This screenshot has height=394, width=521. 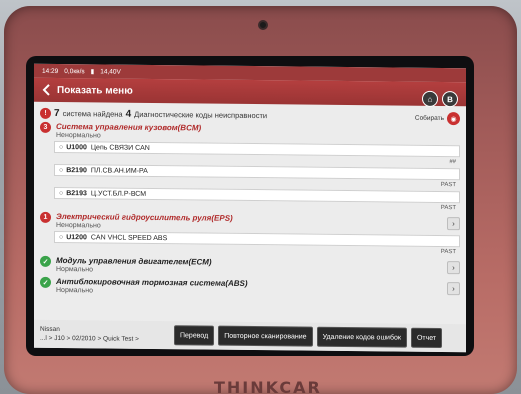 I want to click on report-button: Отчет, so click(x=426, y=338).